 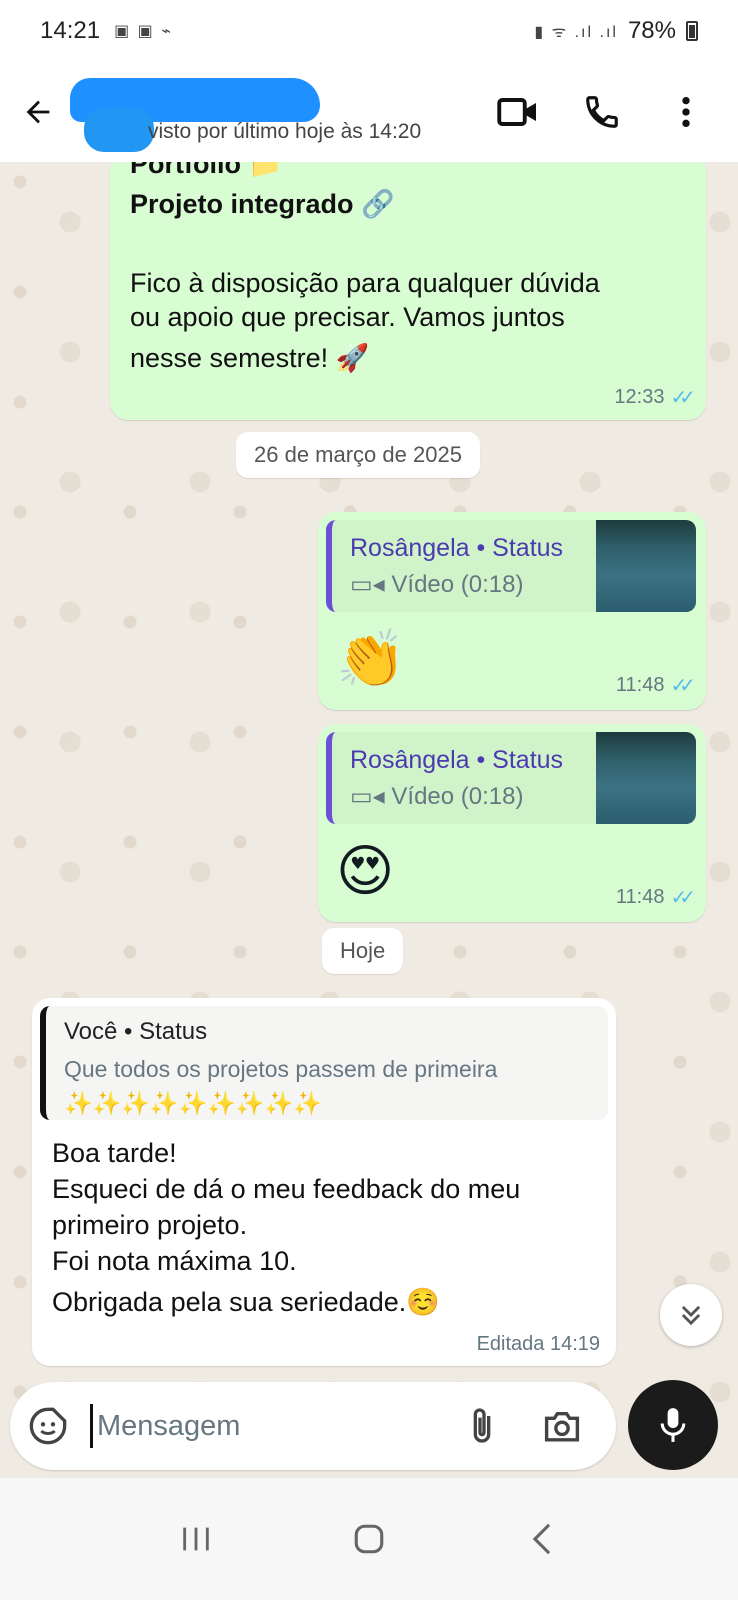 I want to click on message-line: nesse semestre! 🚀, so click(x=250, y=358).